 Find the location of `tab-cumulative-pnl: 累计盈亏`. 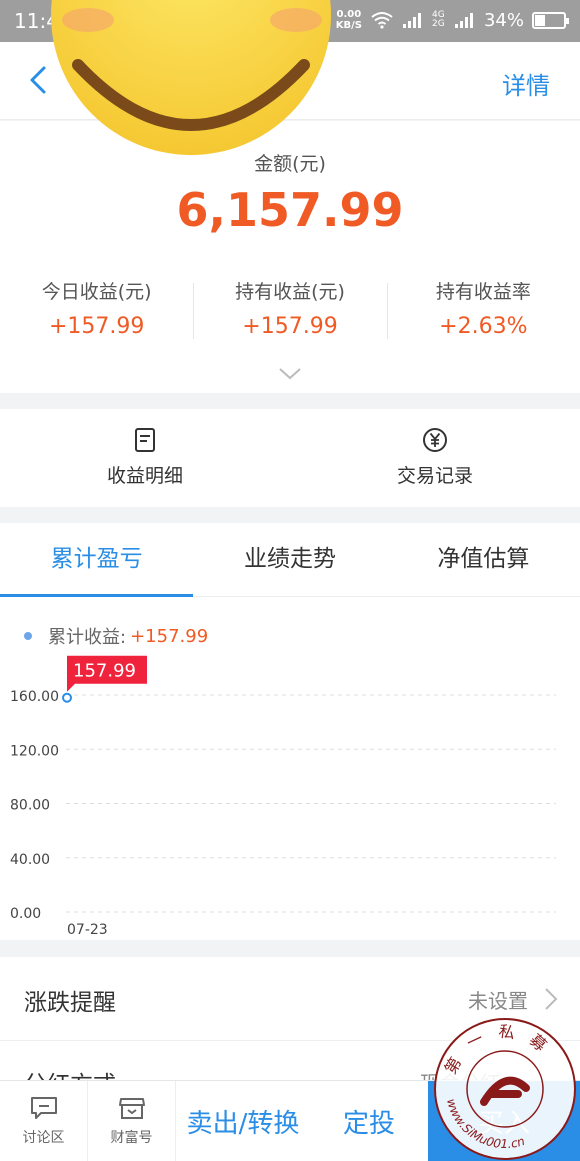

tab-cumulative-pnl: 累计盈亏 is located at coordinates (97, 560).